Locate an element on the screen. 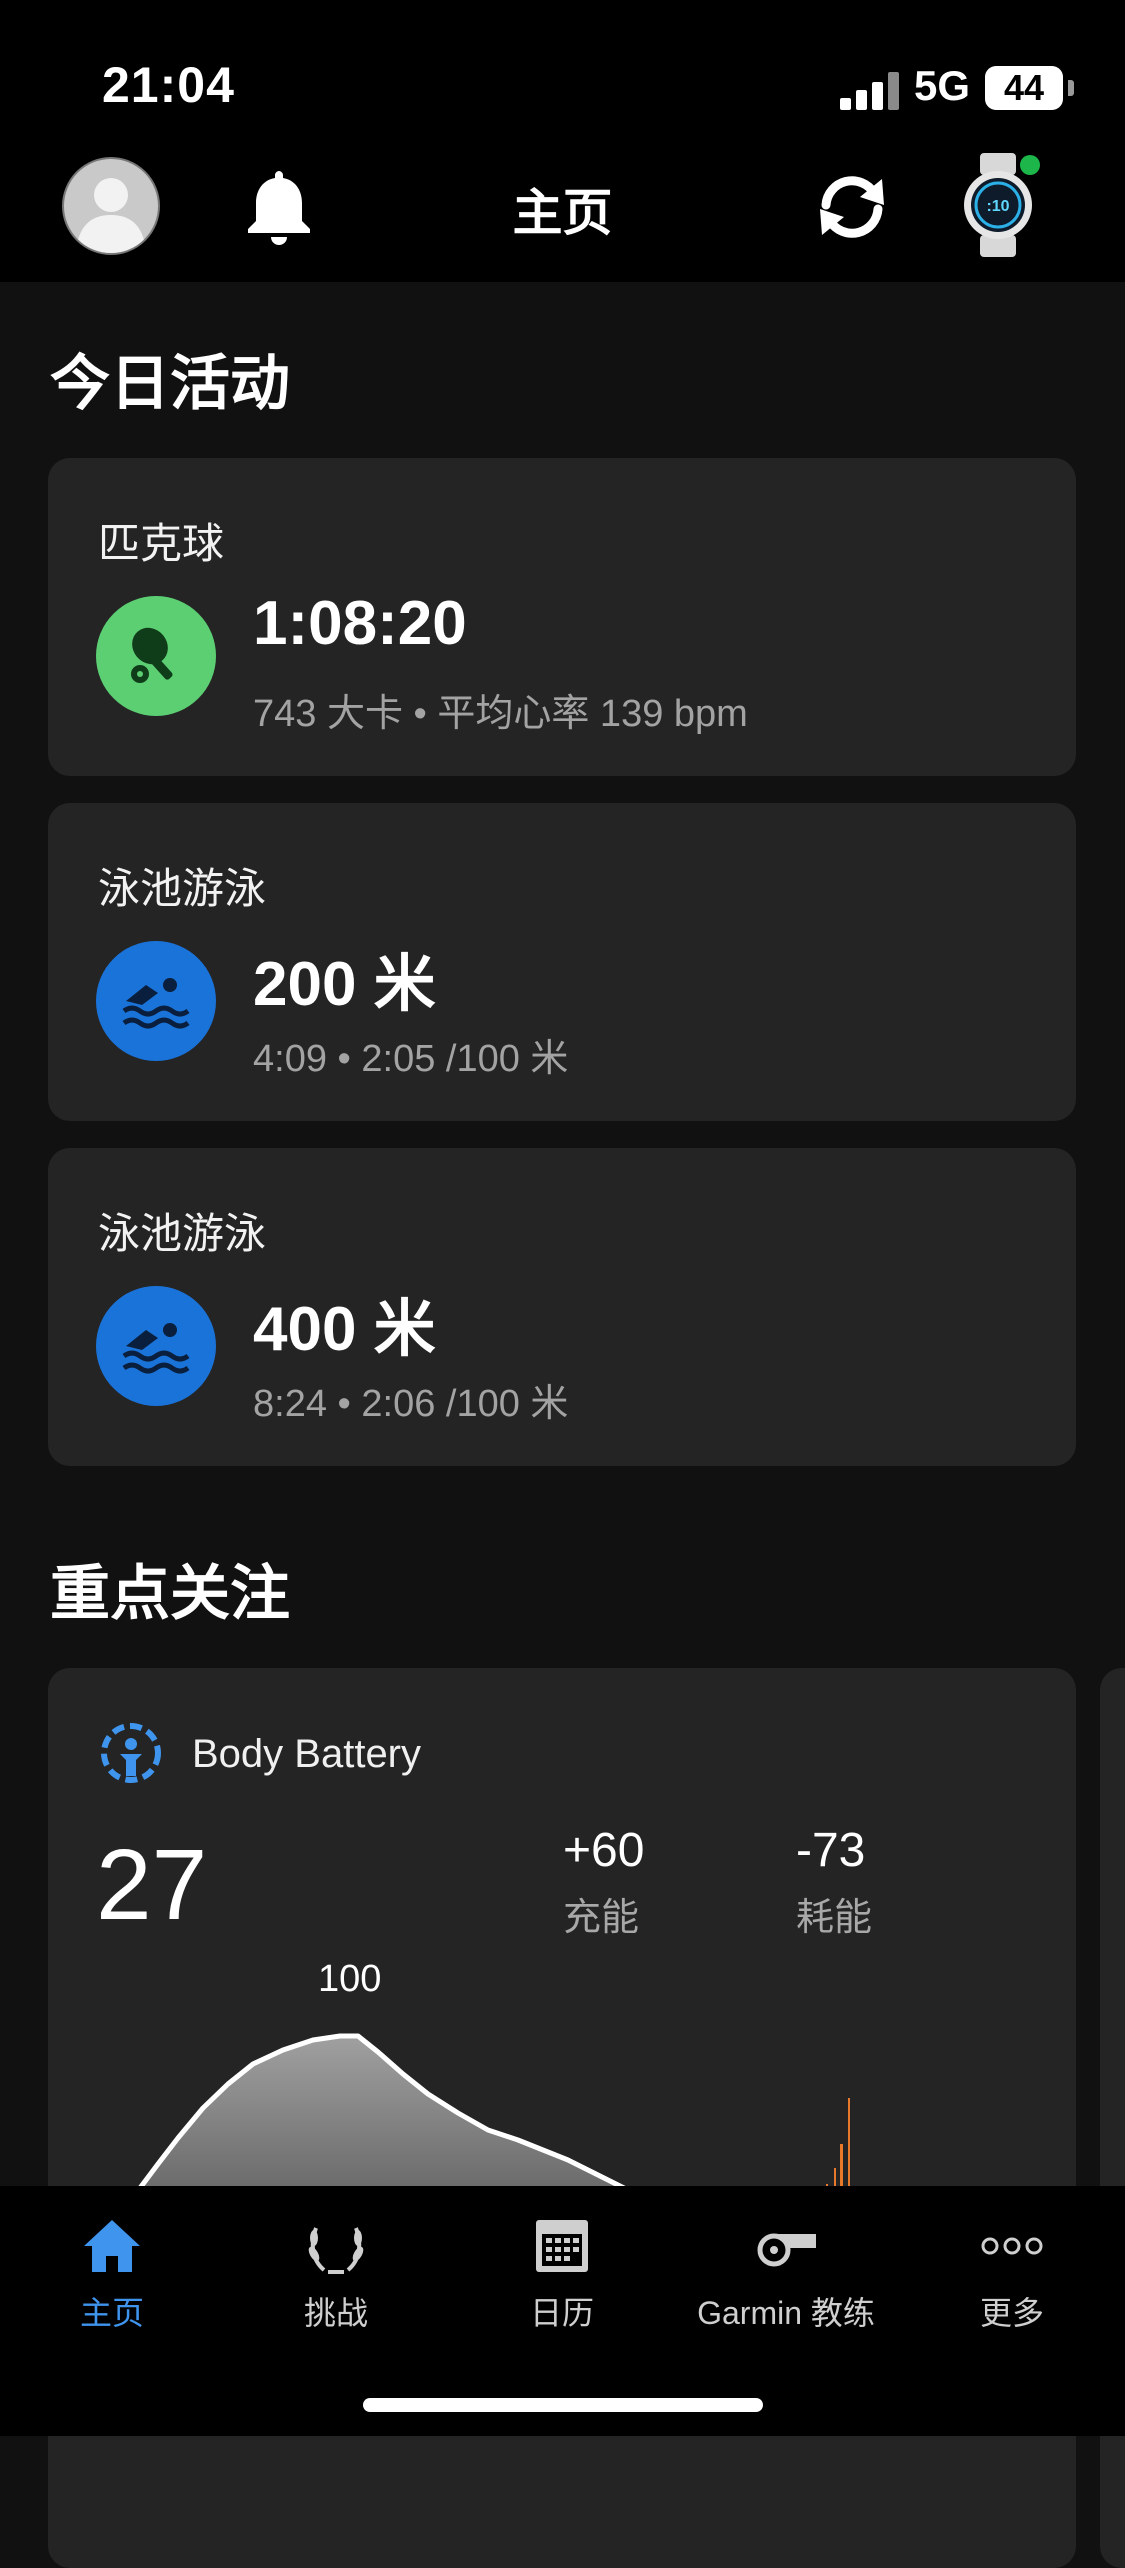  activity-card-pool-swim-2: 泳池游泳 400 米 8:24 • 2:06 /100 米 is located at coordinates (562, 1307).